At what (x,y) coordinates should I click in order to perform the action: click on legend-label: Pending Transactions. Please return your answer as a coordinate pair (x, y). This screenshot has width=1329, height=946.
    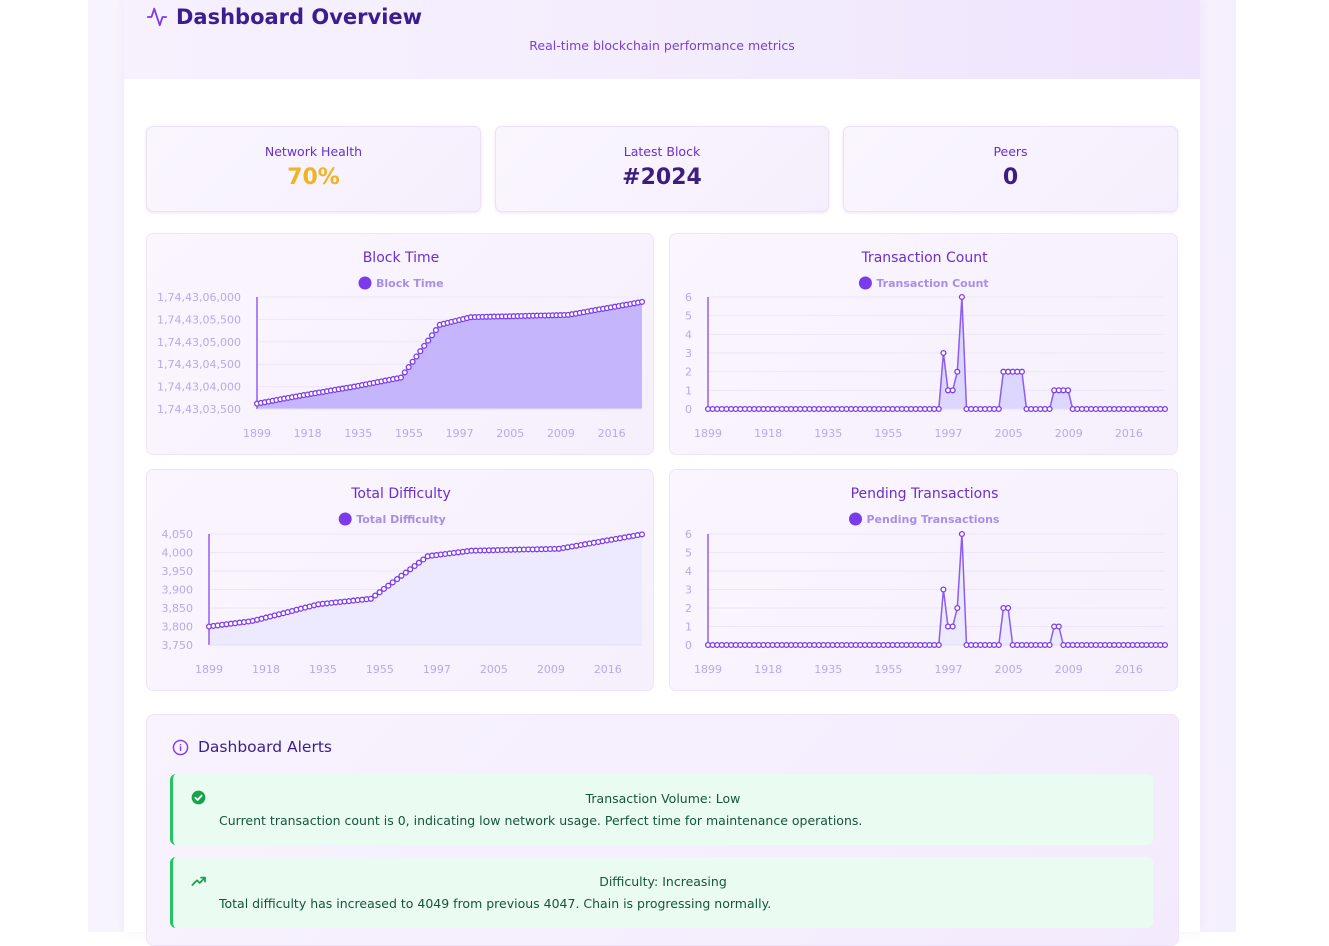
    Looking at the image, I should click on (933, 519).